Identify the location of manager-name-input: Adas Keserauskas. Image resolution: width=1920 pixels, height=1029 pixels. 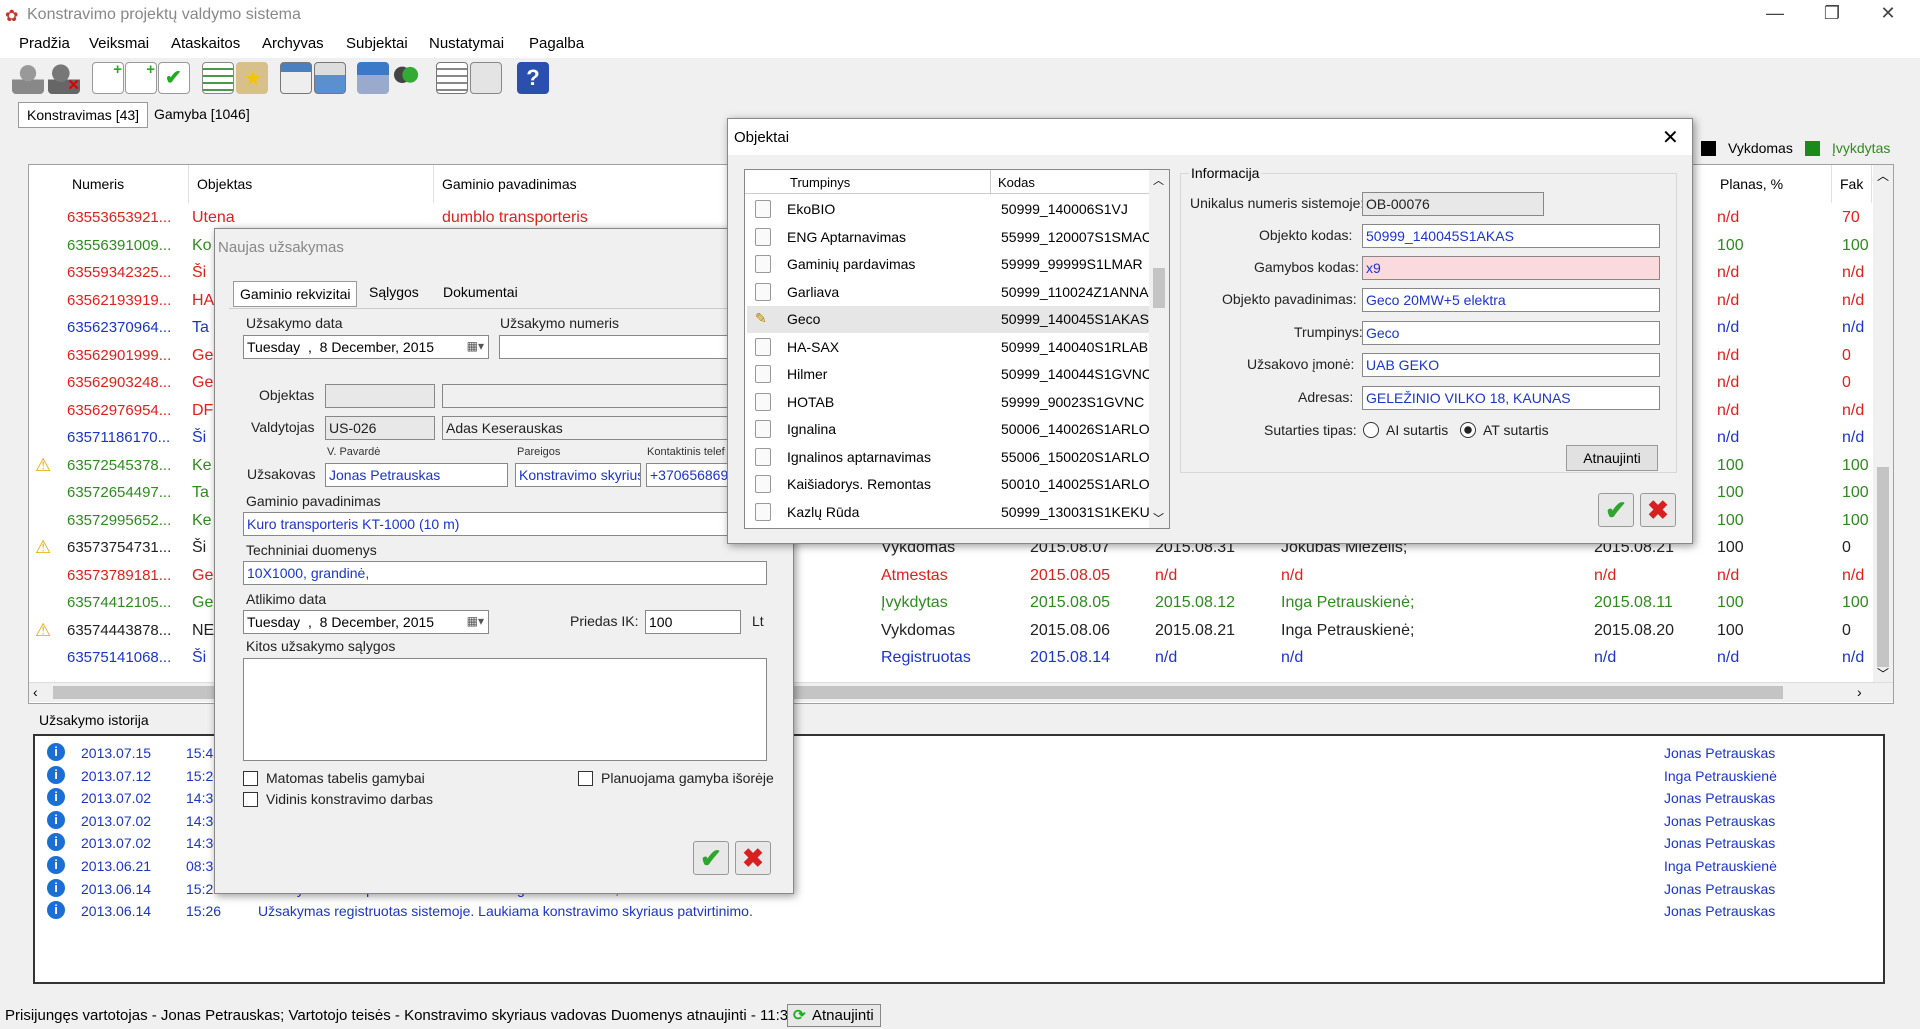
(592, 428).